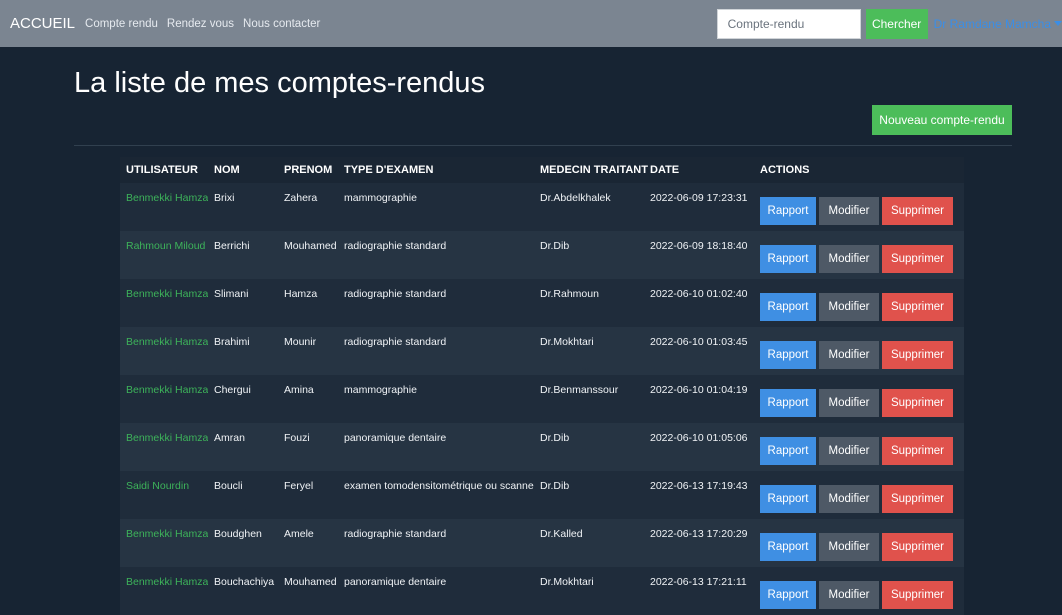  What do you see at coordinates (591, 170) in the screenshot?
I see `header-medecin-traitant: MEDECIN TRAITANT` at bounding box center [591, 170].